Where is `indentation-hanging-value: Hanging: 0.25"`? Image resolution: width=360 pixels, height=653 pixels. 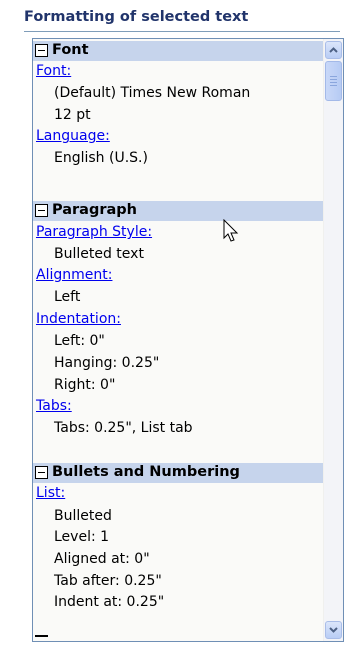 indentation-hanging-value: Hanging: 0.25" is located at coordinates (107, 363).